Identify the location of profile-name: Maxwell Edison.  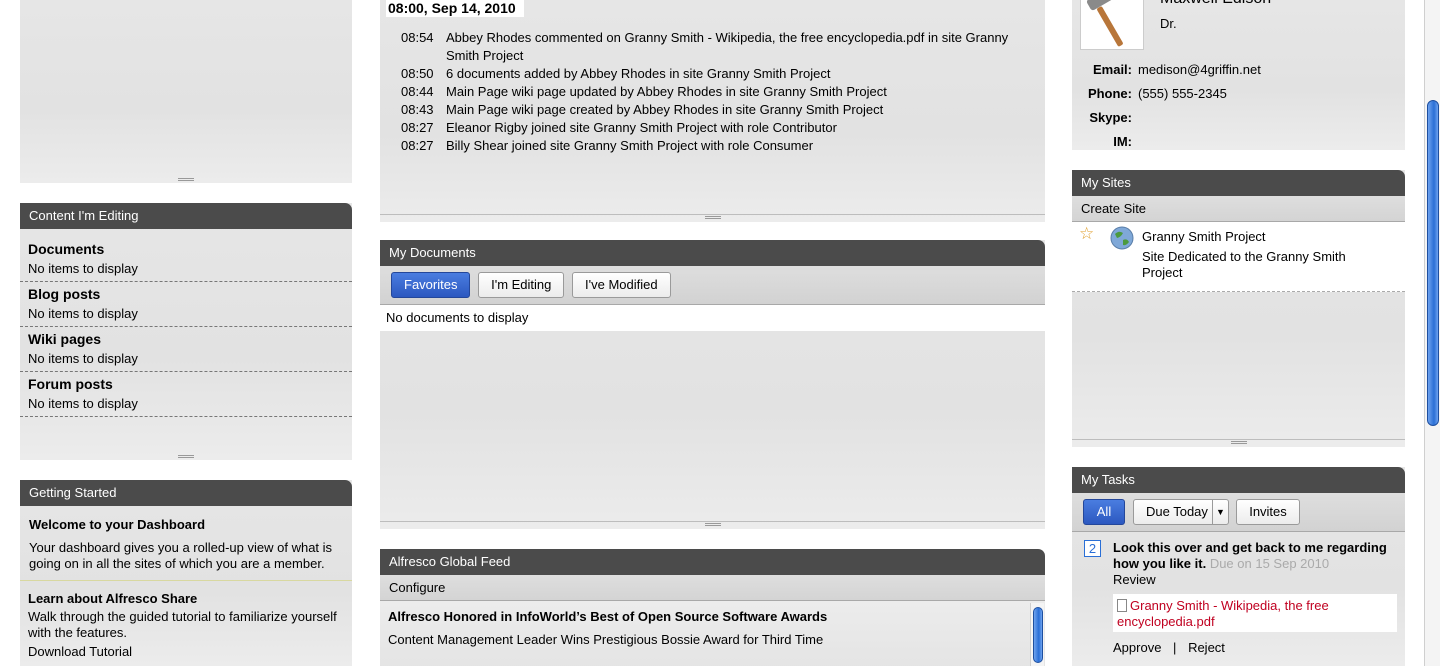
(1215, 4).